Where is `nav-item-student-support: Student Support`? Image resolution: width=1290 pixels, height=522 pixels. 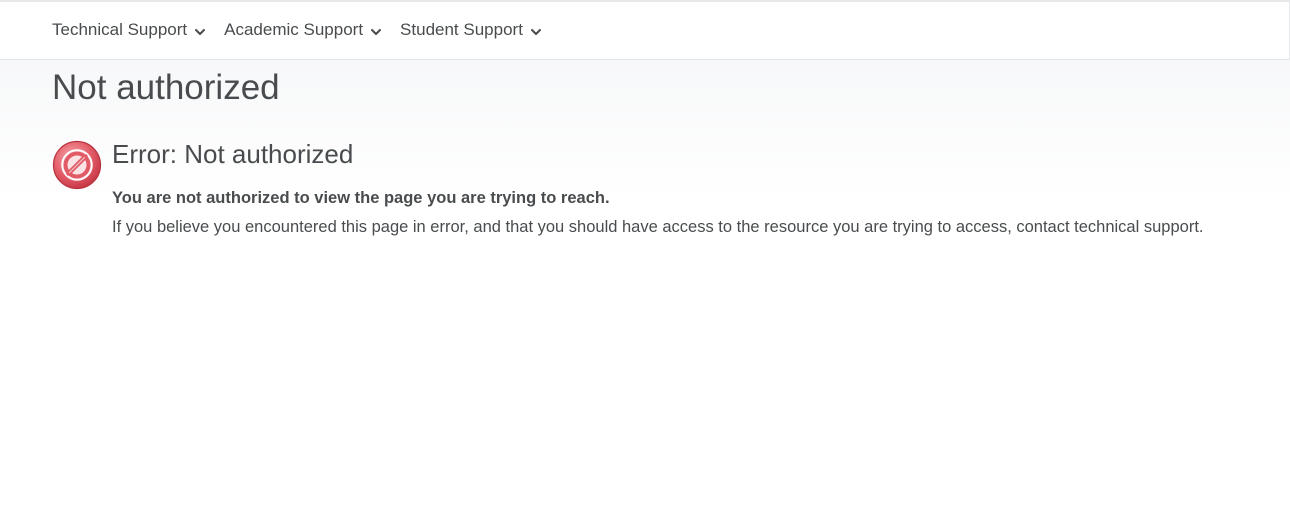
nav-item-student-support: Student Support is located at coordinates (471, 30).